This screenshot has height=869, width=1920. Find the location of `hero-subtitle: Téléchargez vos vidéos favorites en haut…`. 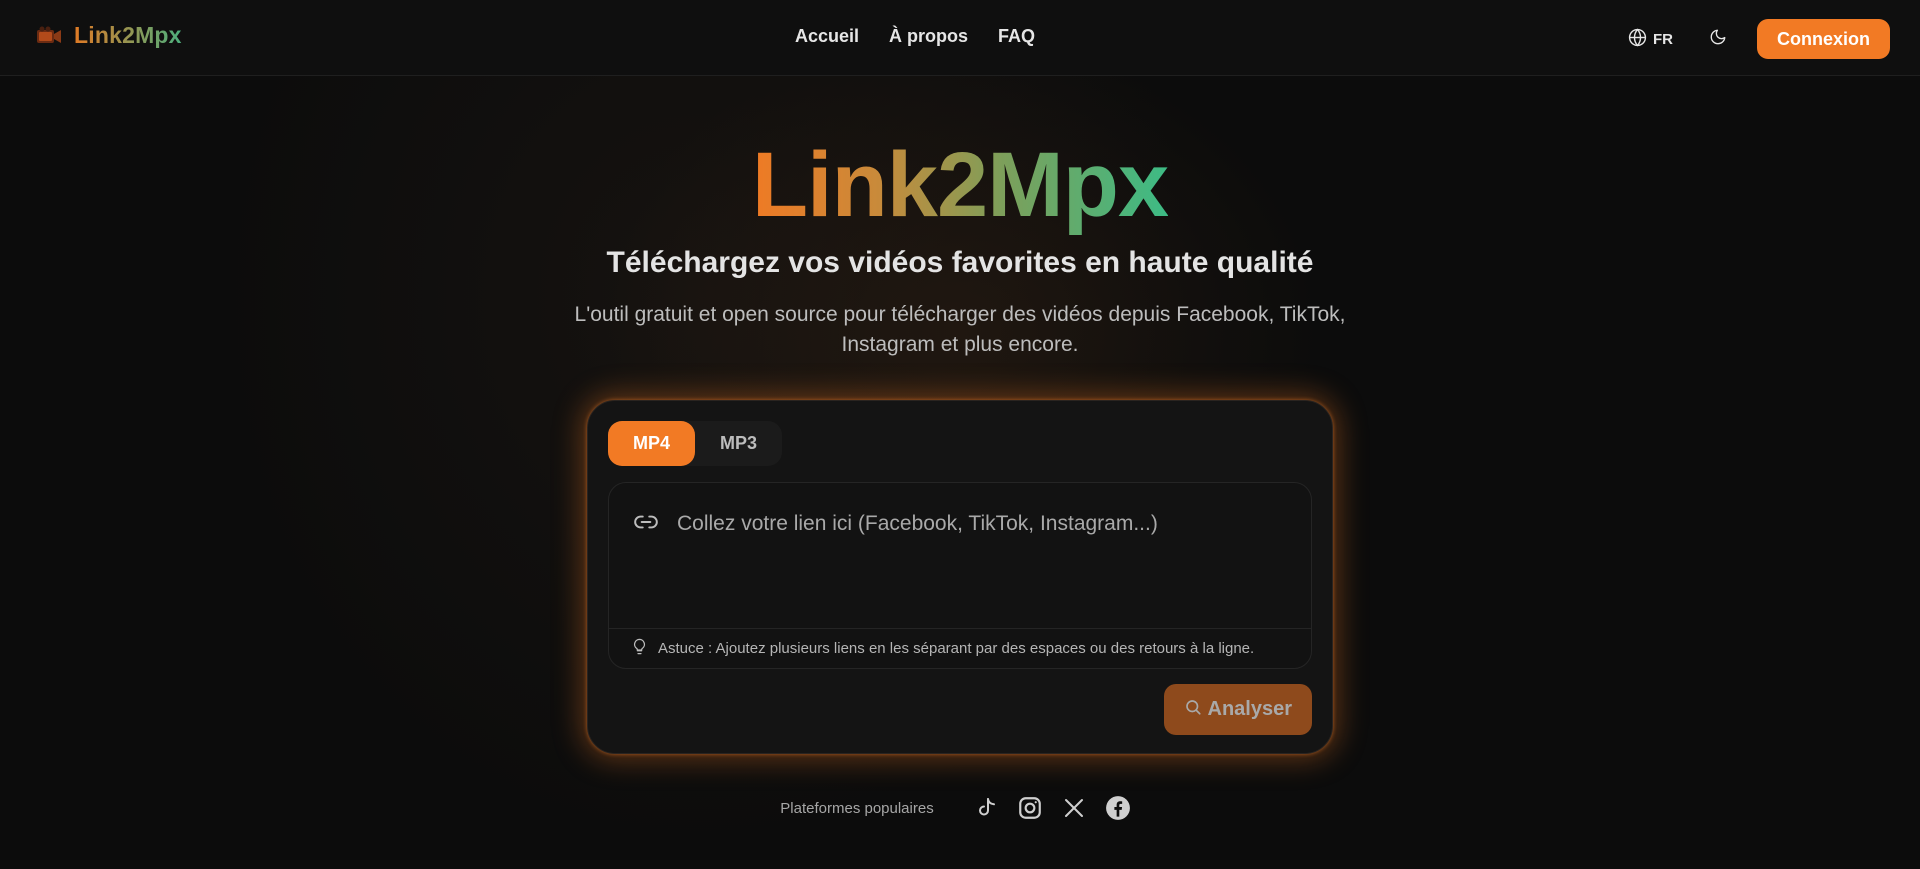

hero-subtitle: Téléchargez vos vidéos favorites en haut… is located at coordinates (960, 262).